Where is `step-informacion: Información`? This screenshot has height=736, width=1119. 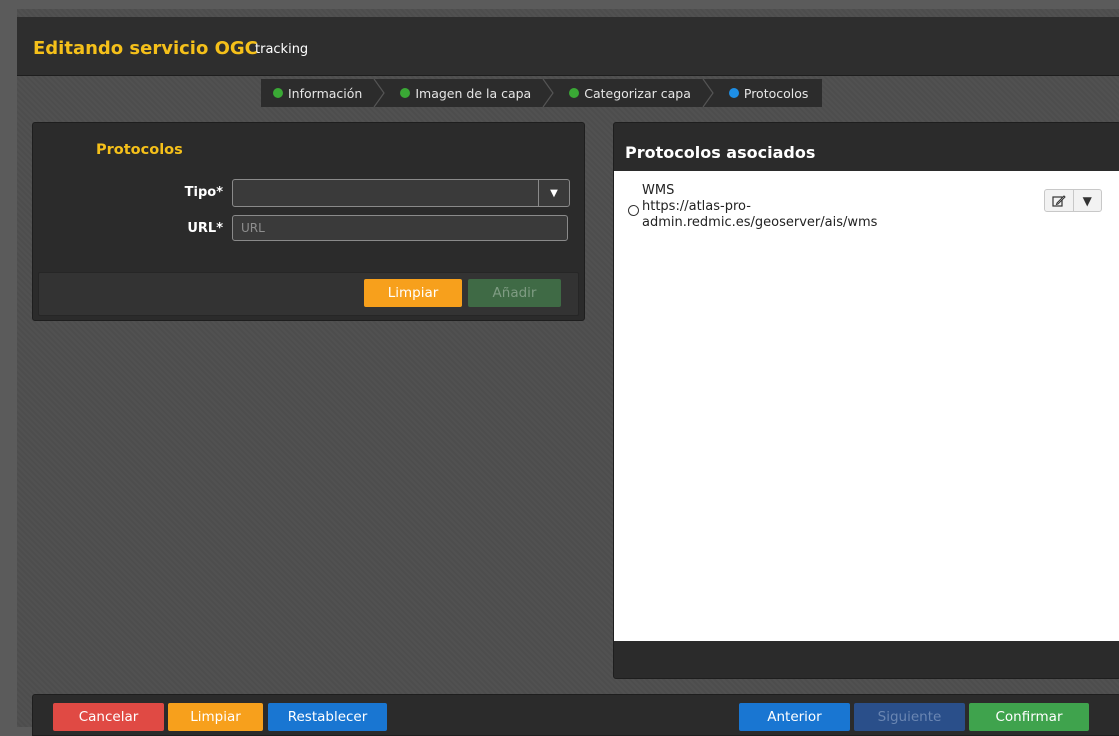
step-informacion: Información is located at coordinates (323, 93).